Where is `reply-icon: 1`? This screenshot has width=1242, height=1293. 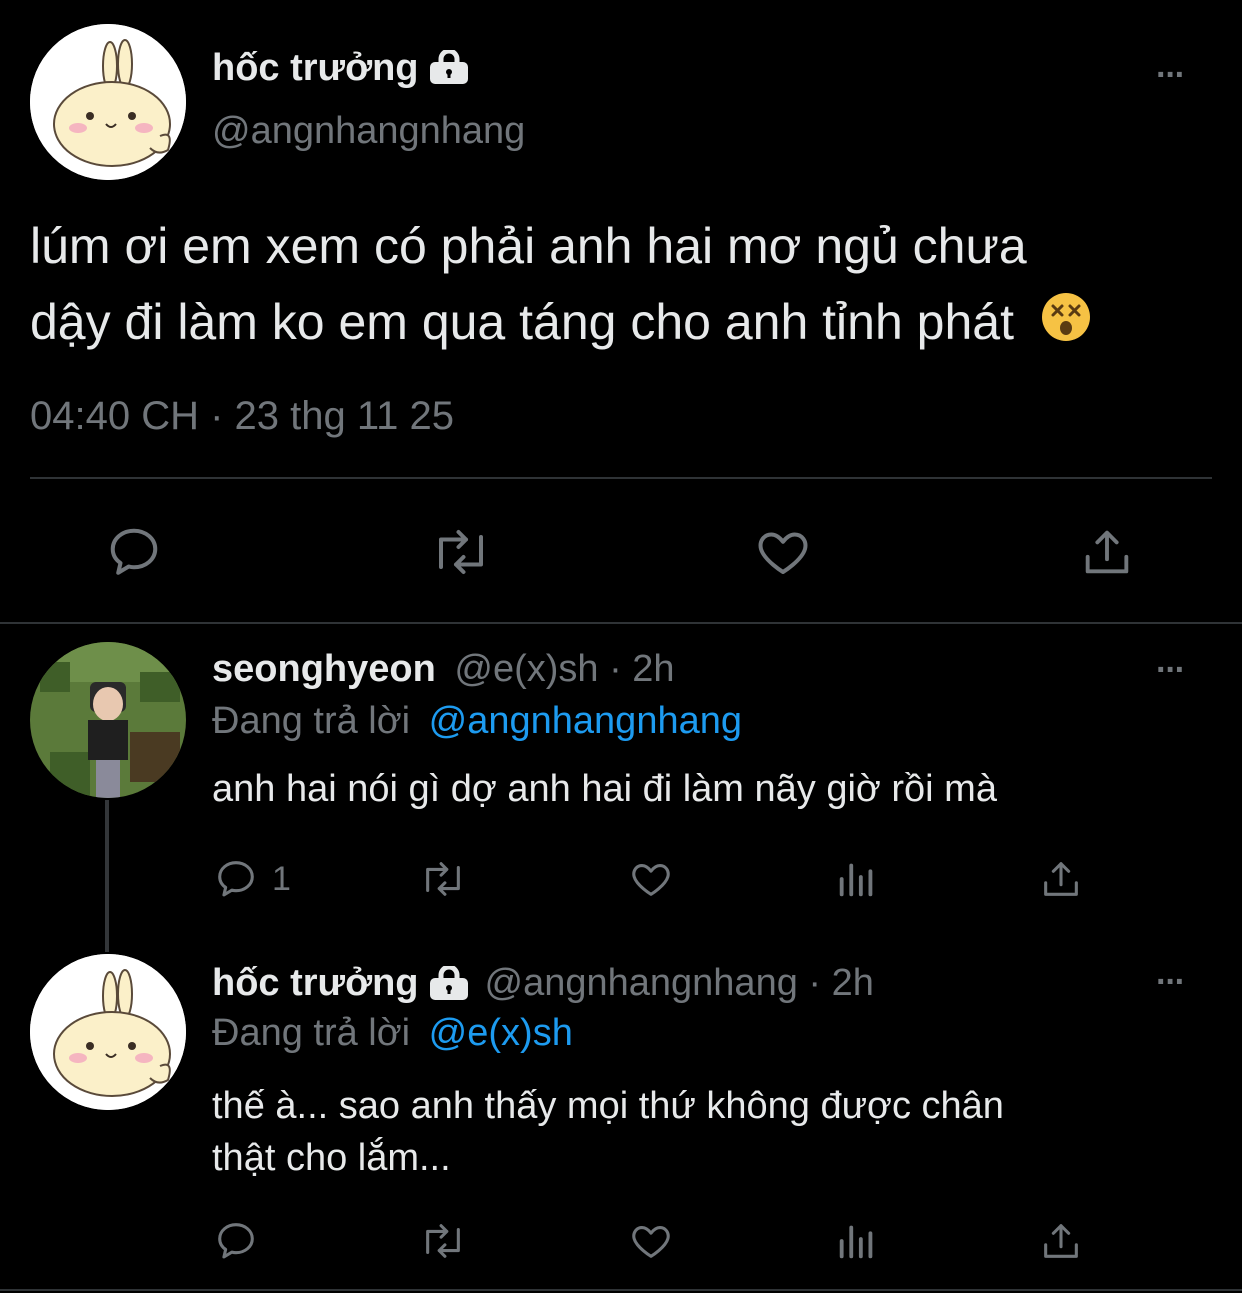 reply-icon: 1 is located at coordinates (251, 879).